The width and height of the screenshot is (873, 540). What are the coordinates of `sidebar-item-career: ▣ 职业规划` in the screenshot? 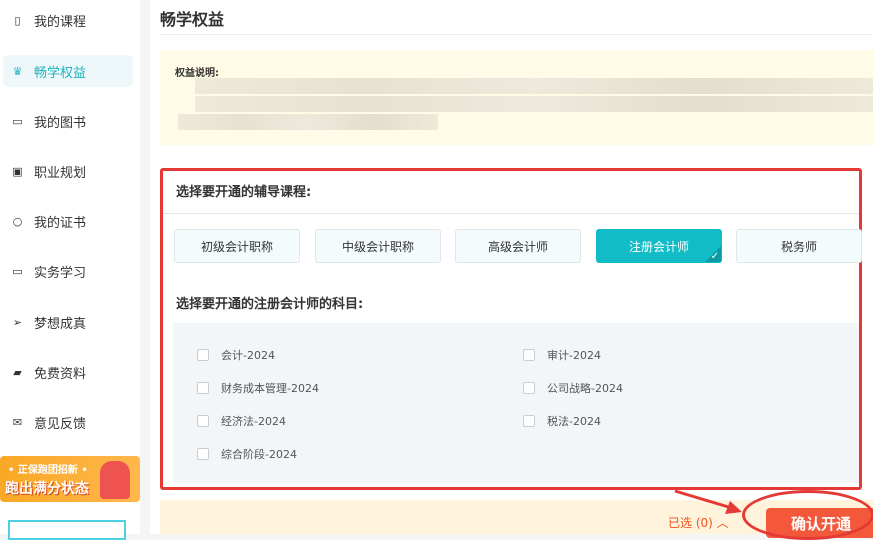 It's located at (68, 171).